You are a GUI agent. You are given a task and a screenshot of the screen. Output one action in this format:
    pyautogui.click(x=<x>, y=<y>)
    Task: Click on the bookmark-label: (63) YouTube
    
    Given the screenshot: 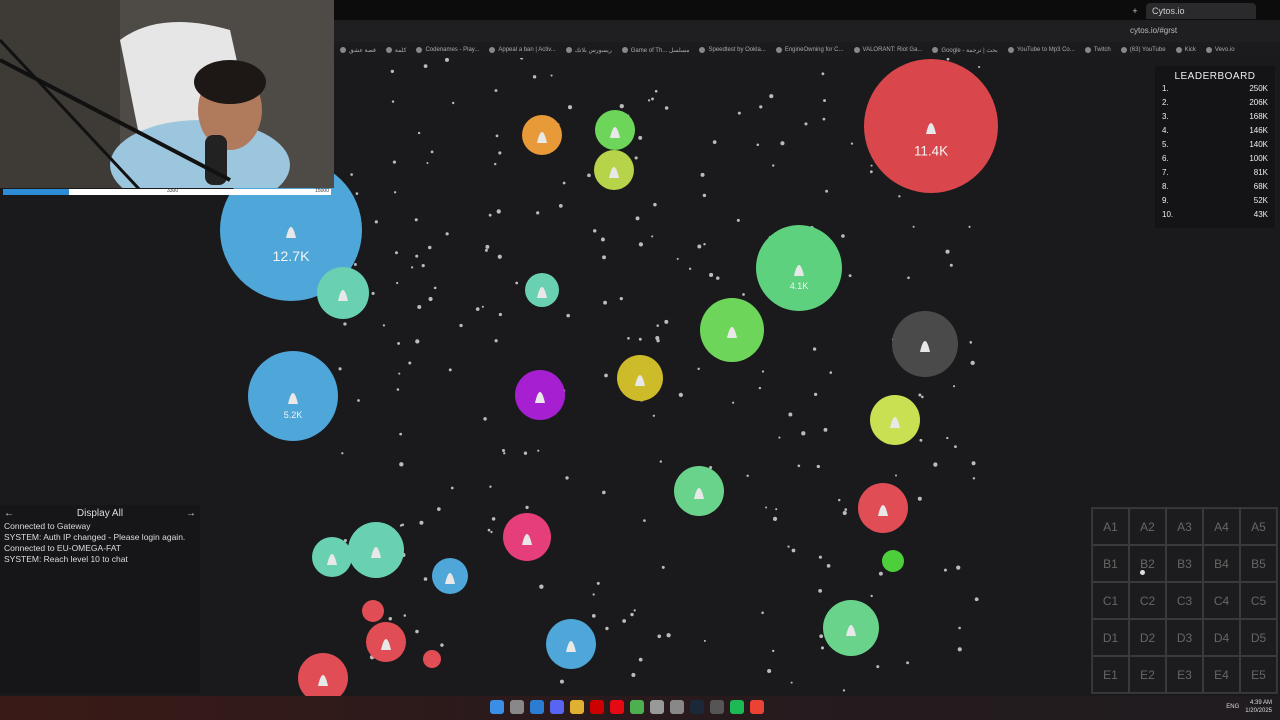 What is the action you would take?
    pyautogui.click(x=1147, y=50)
    